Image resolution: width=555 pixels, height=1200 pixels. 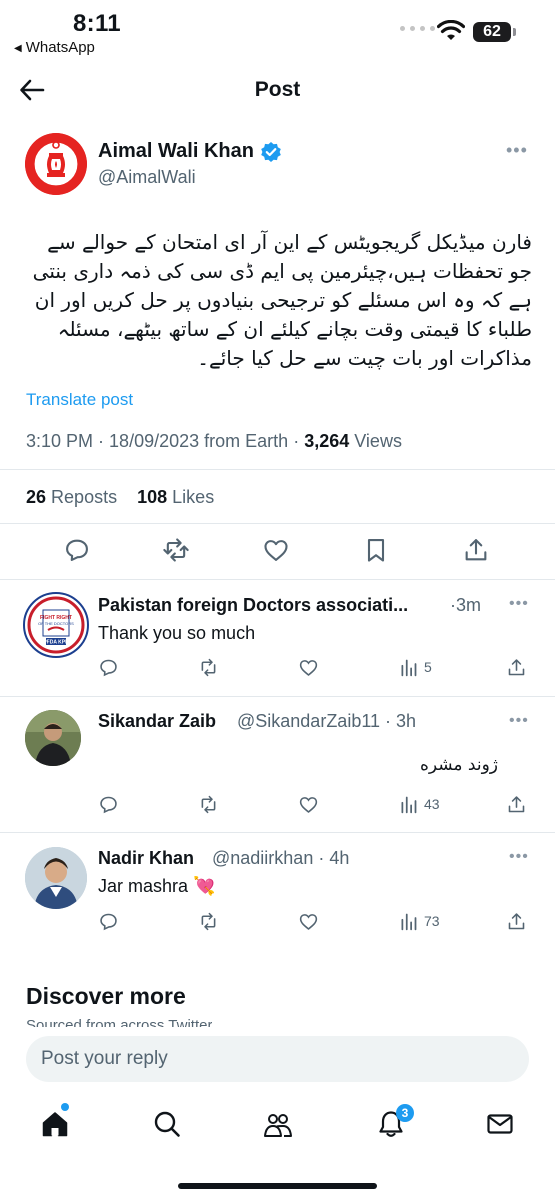 What do you see at coordinates (18, 48) in the screenshot?
I see `back-triangle-icon: ◀` at bounding box center [18, 48].